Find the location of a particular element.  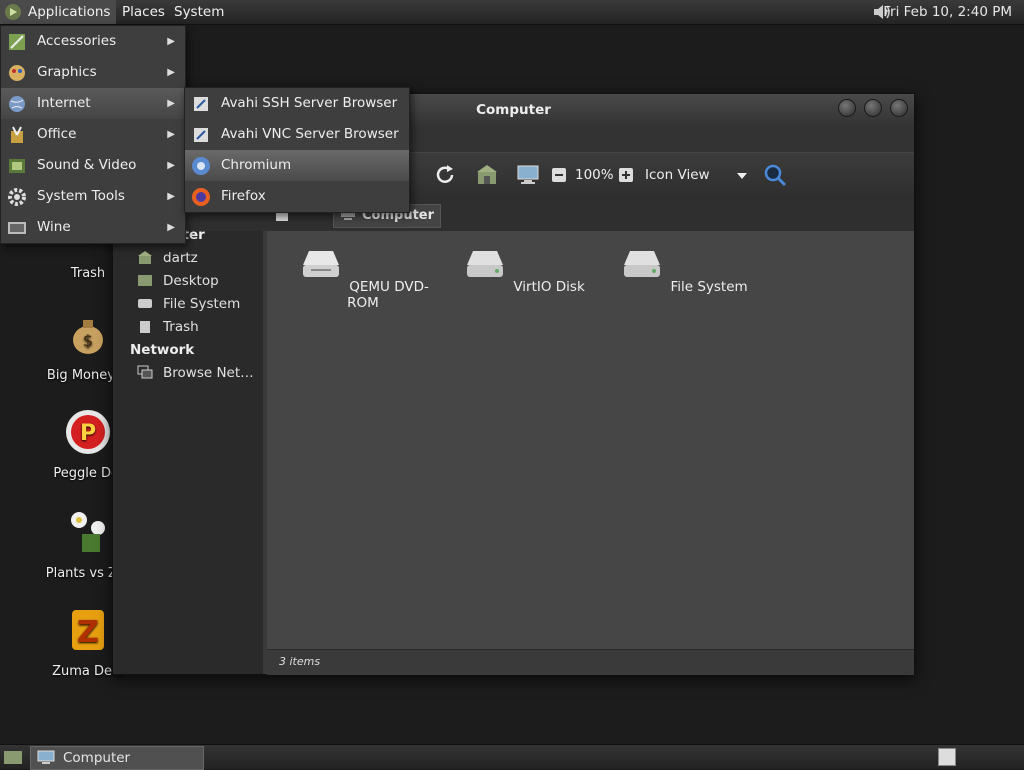

menu-item-graphics: Graphics ▶ is located at coordinates (93, 72).